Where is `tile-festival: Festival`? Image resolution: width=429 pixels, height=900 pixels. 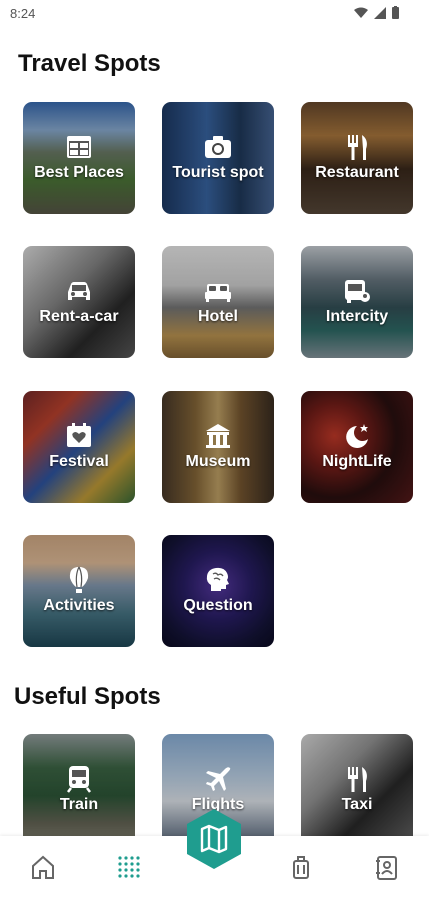
tile-festival: Festival is located at coordinates (79, 447).